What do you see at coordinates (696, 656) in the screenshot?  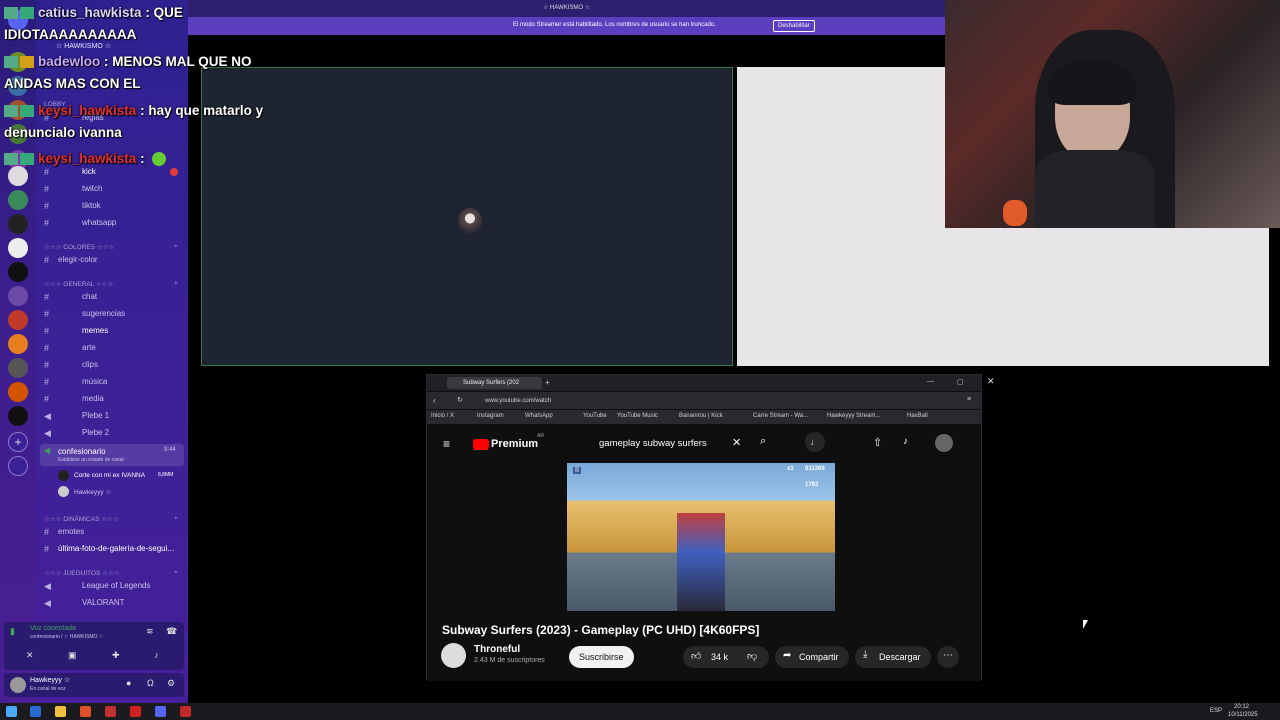 I see `like-icon: 👍︎` at bounding box center [696, 656].